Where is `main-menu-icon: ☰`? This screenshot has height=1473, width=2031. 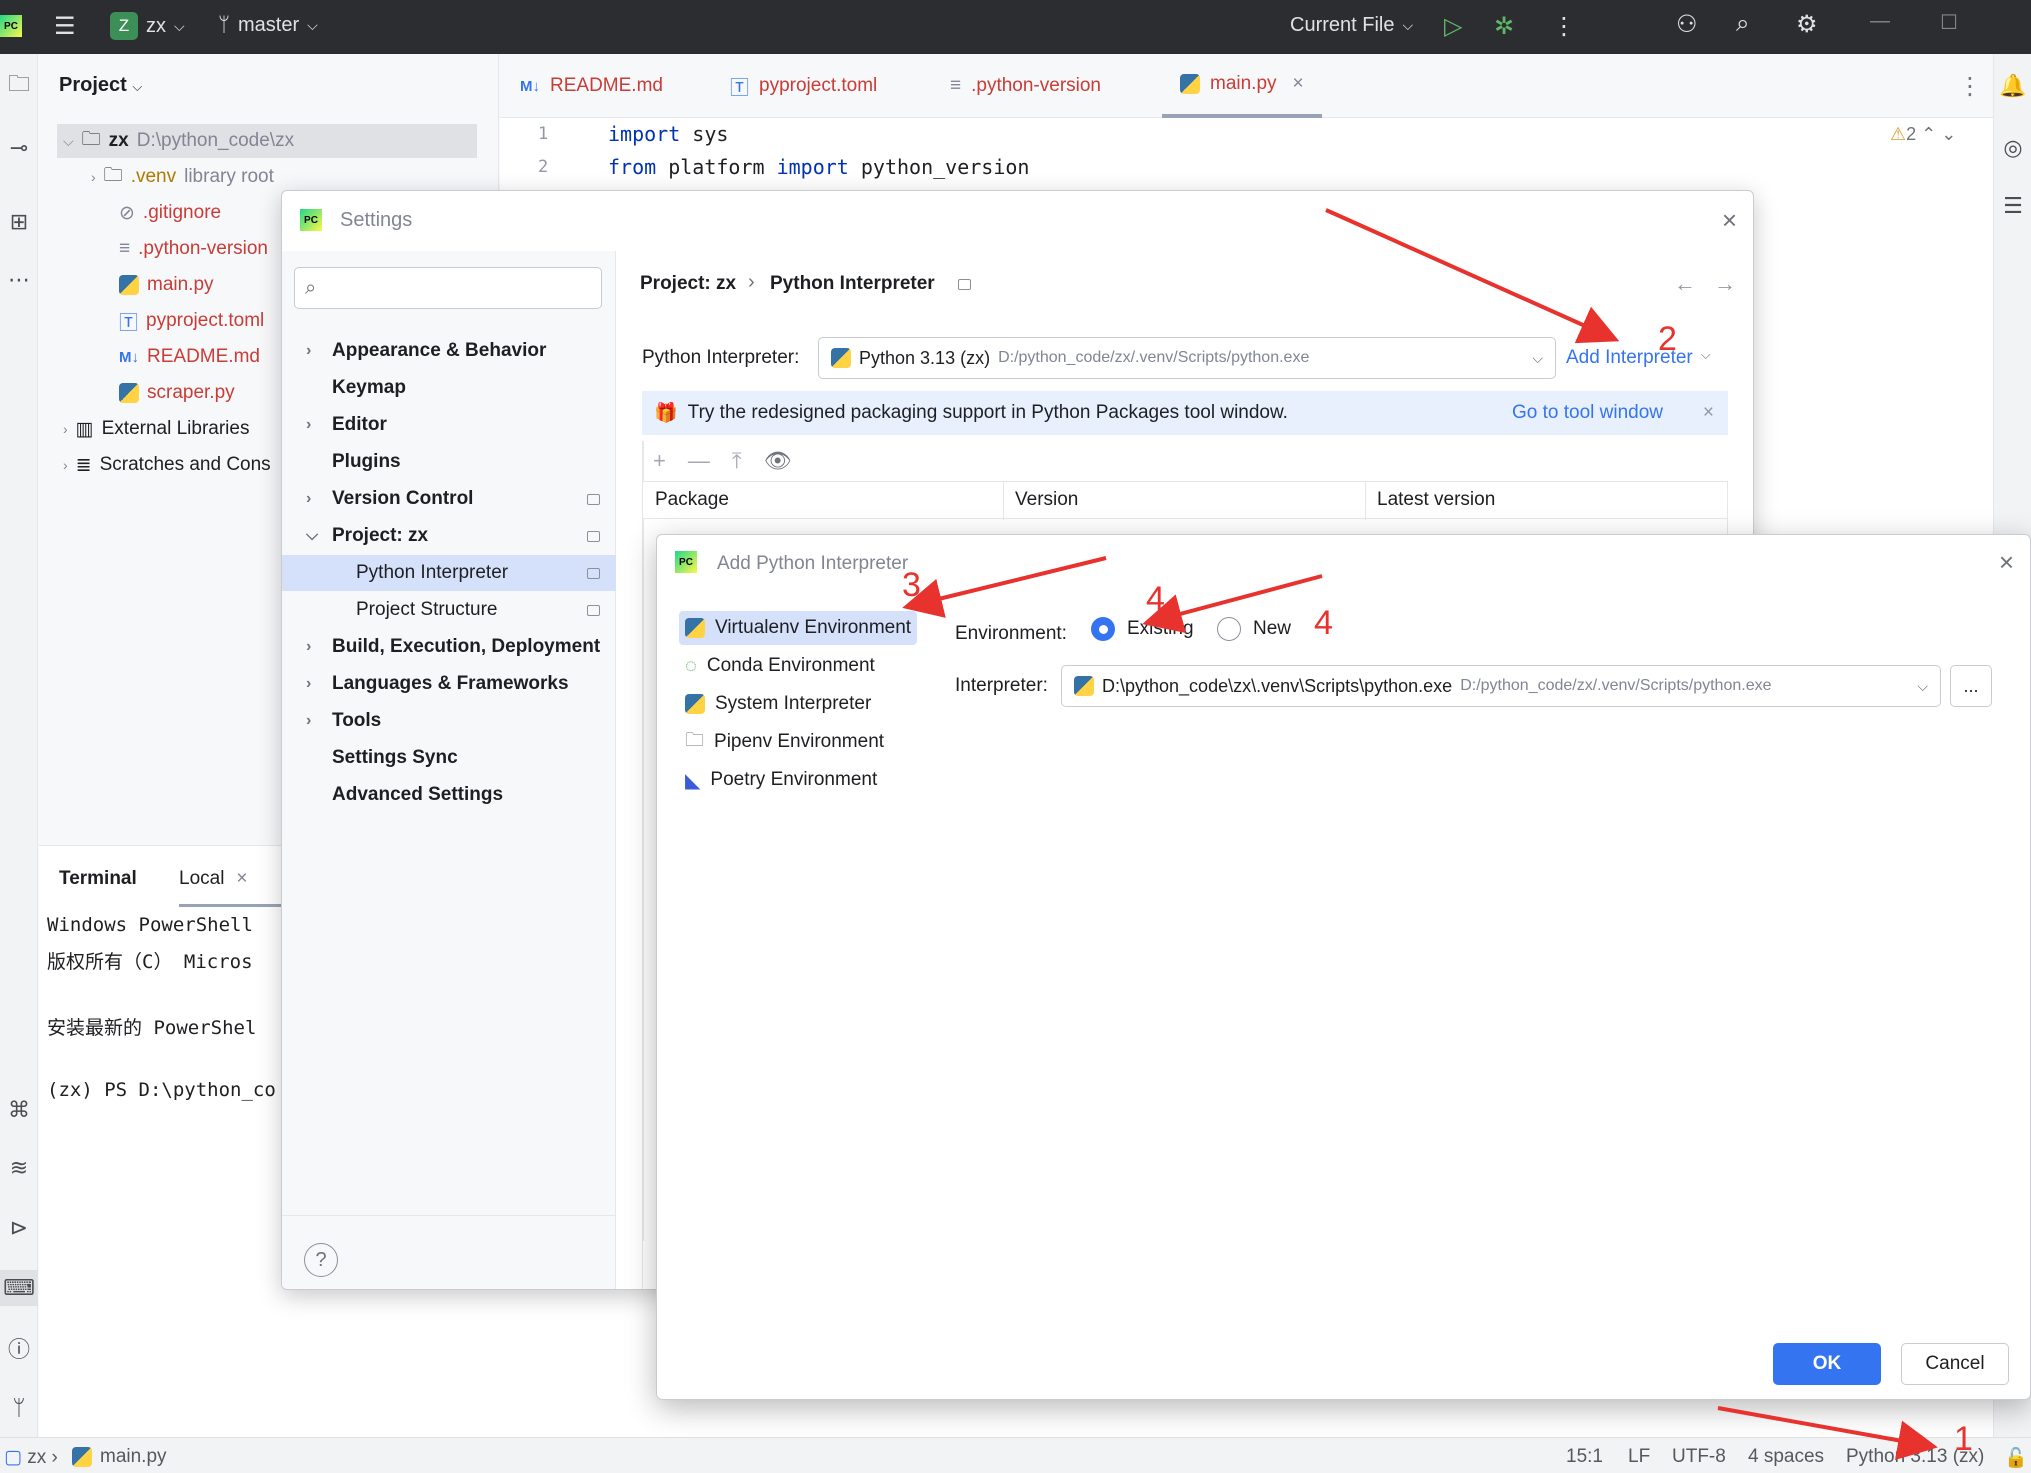 main-menu-icon: ☰ is located at coordinates (65, 26).